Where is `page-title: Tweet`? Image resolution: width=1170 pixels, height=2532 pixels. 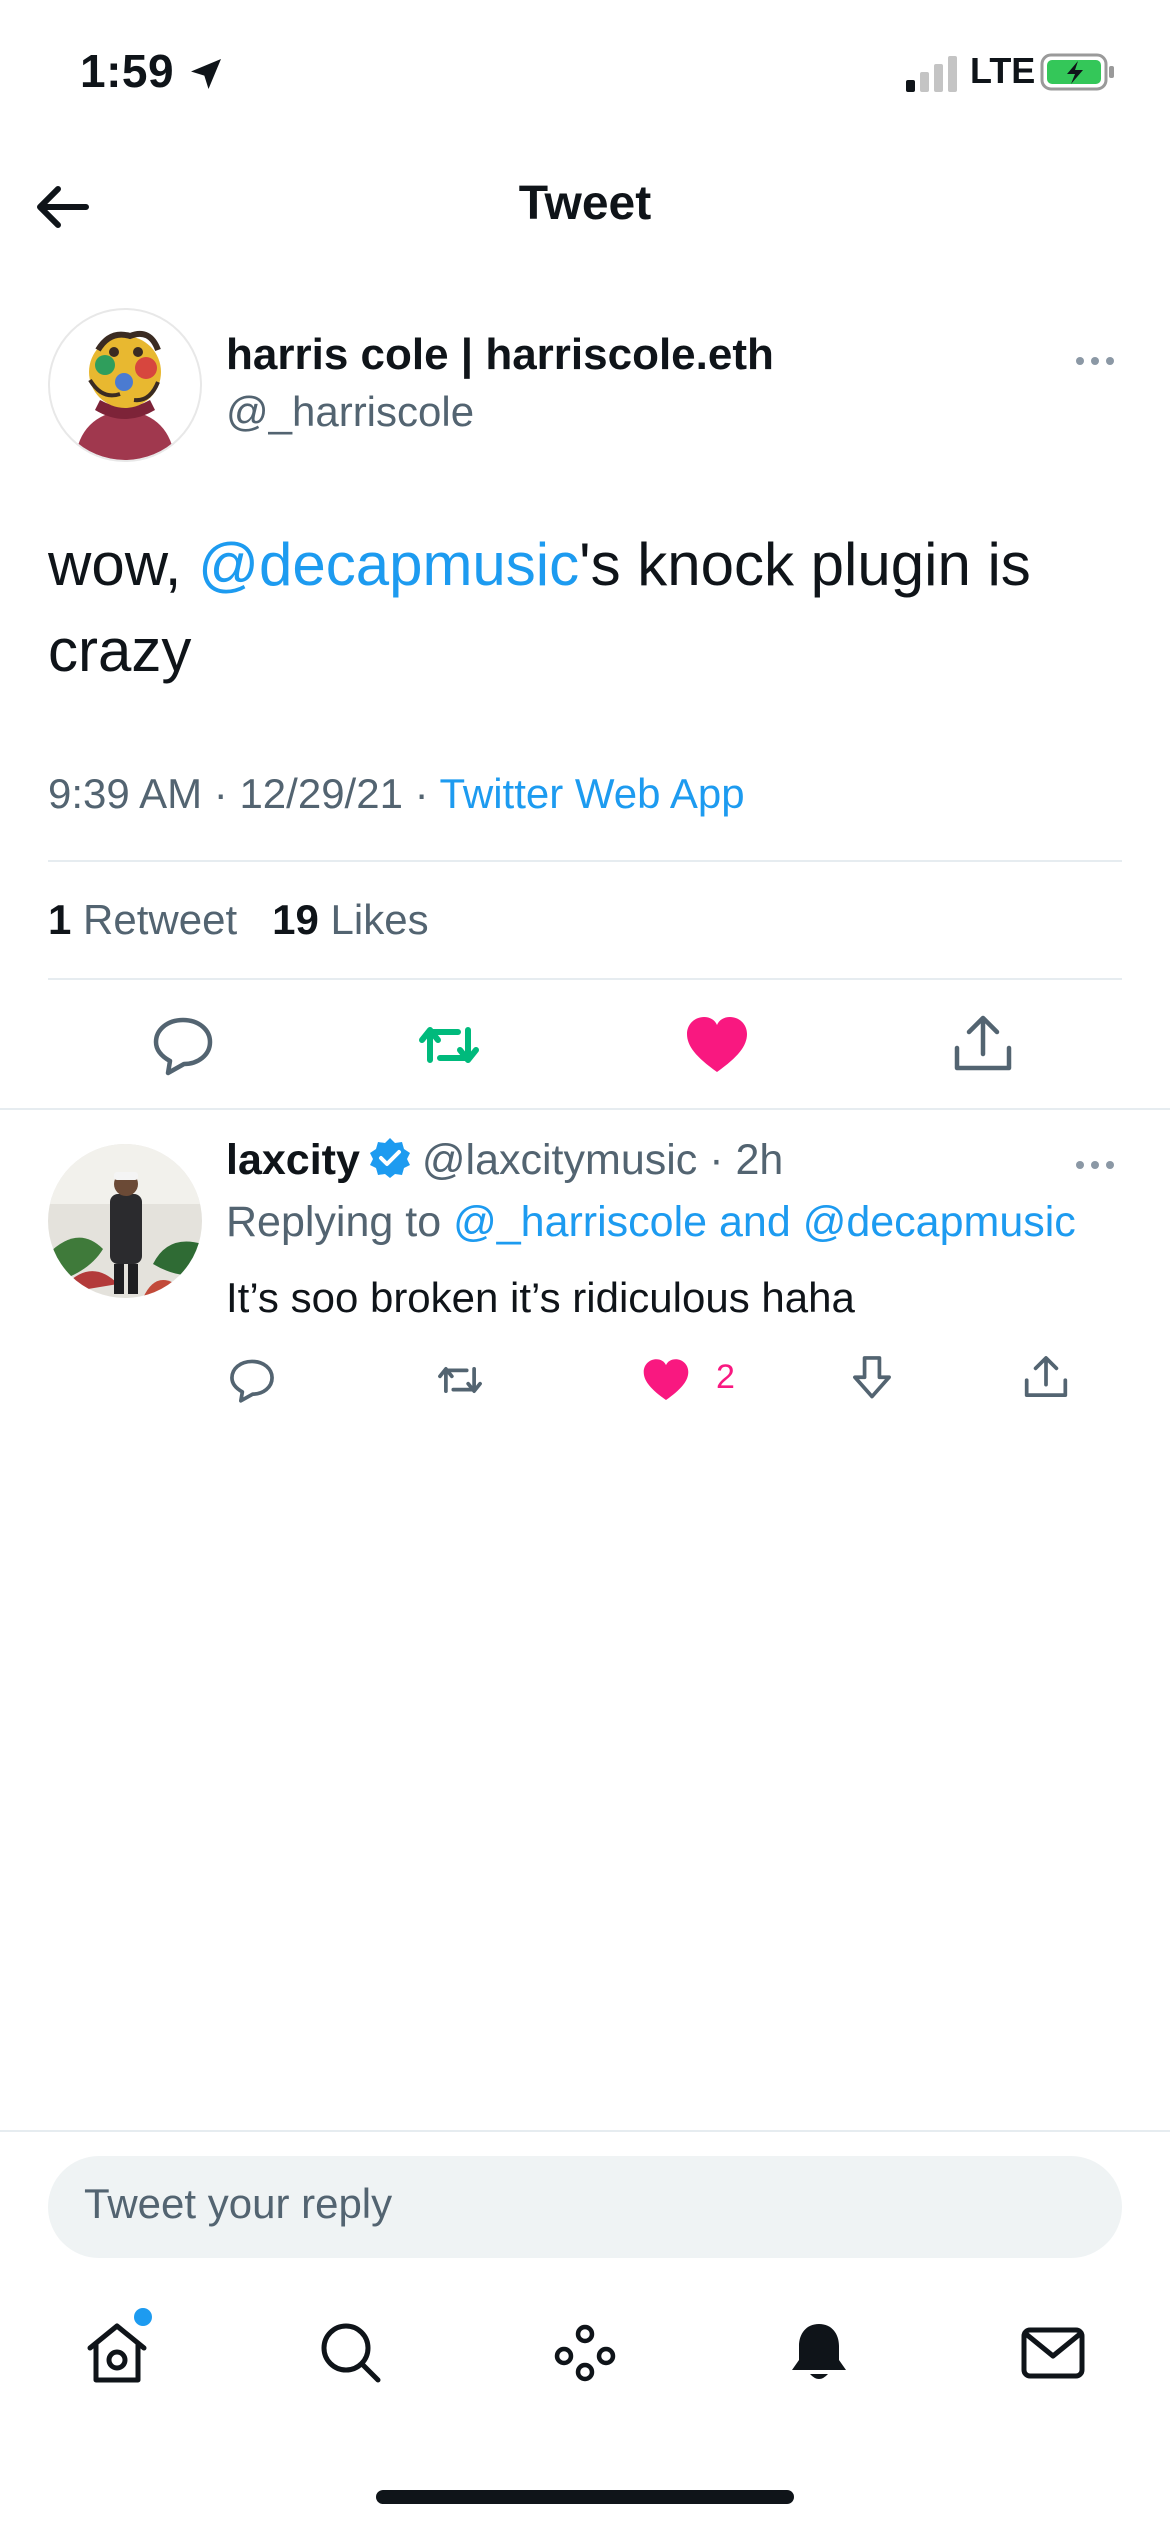
page-title: Tweet is located at coordinates (585, 203).